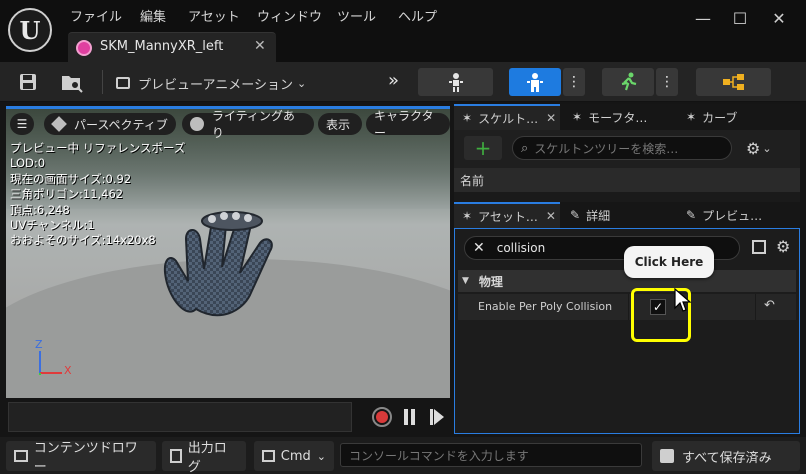 The image size is (806, 474). Describe the element at coordinates (755, 307) in the screenshot. I see `reset-divider` at that location.